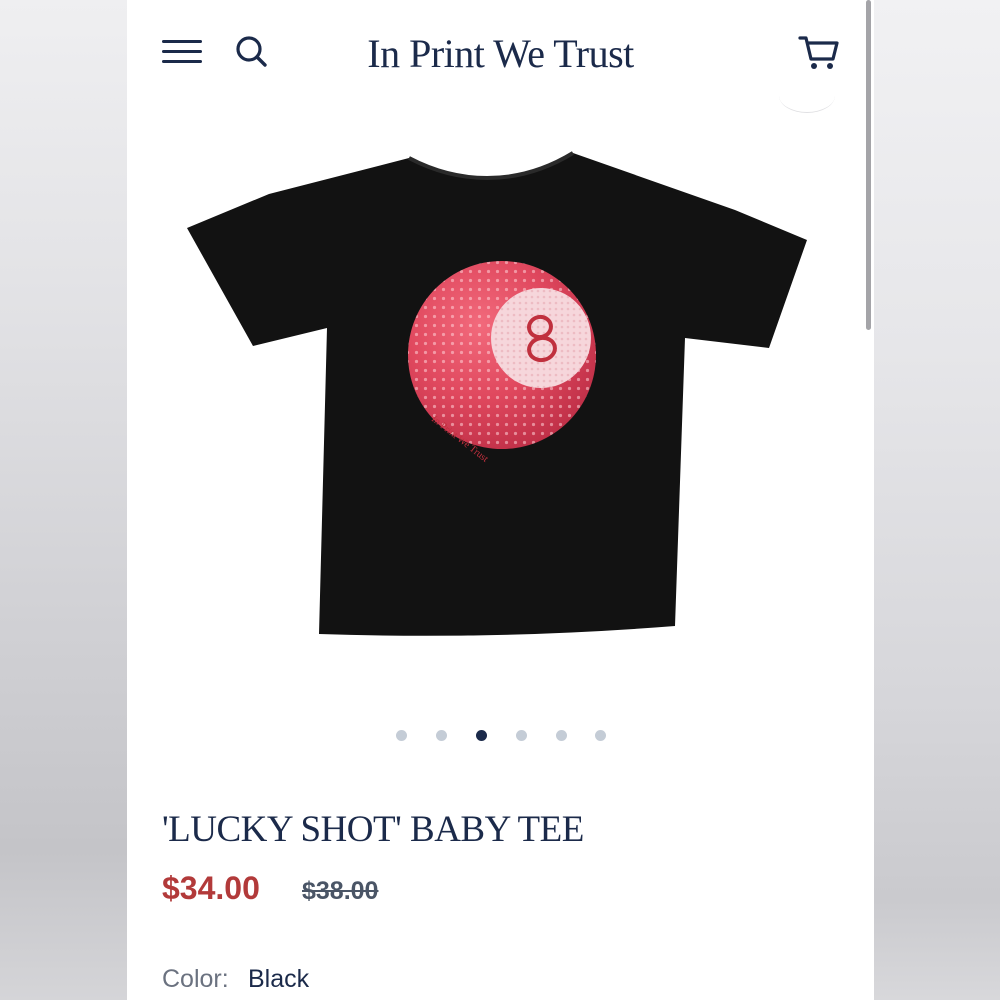 Image resolution: width=1000 pixels, height=1000 pixels. I want to click on cart-icon, so click(820, 53).